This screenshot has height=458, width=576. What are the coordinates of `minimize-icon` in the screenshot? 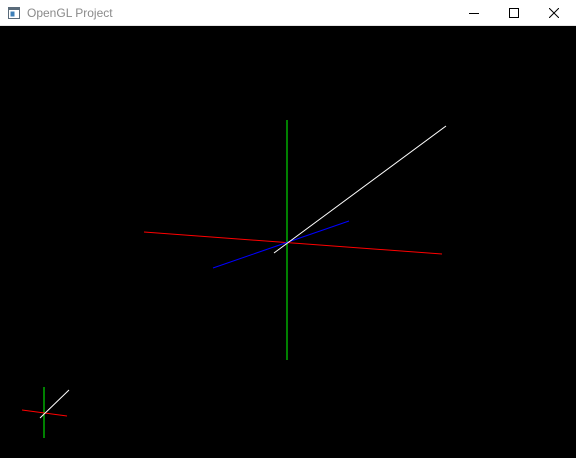 It's located at (474, 13).